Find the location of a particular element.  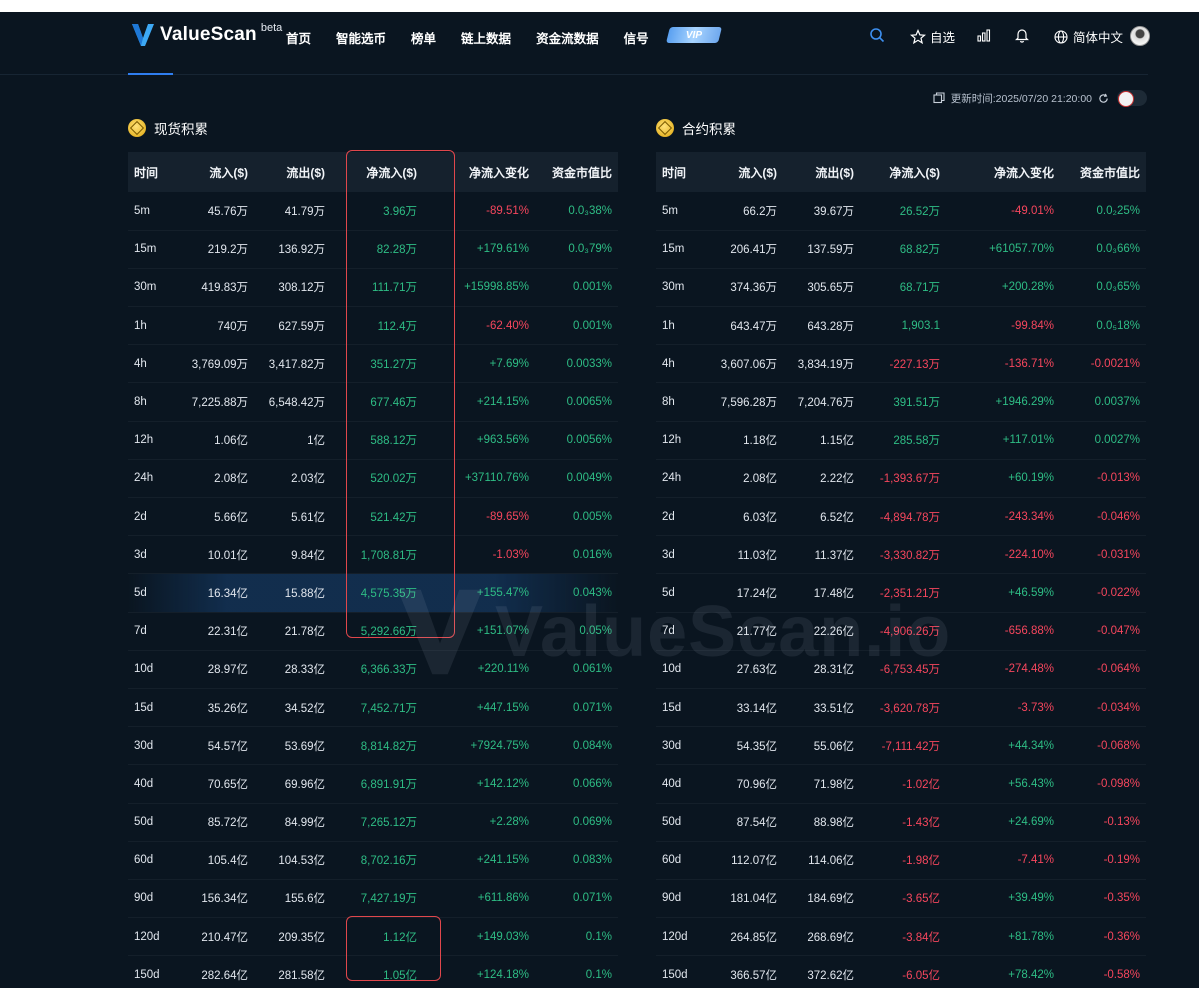

table-cell: 68.71万 is located at coordinates (919, 288).